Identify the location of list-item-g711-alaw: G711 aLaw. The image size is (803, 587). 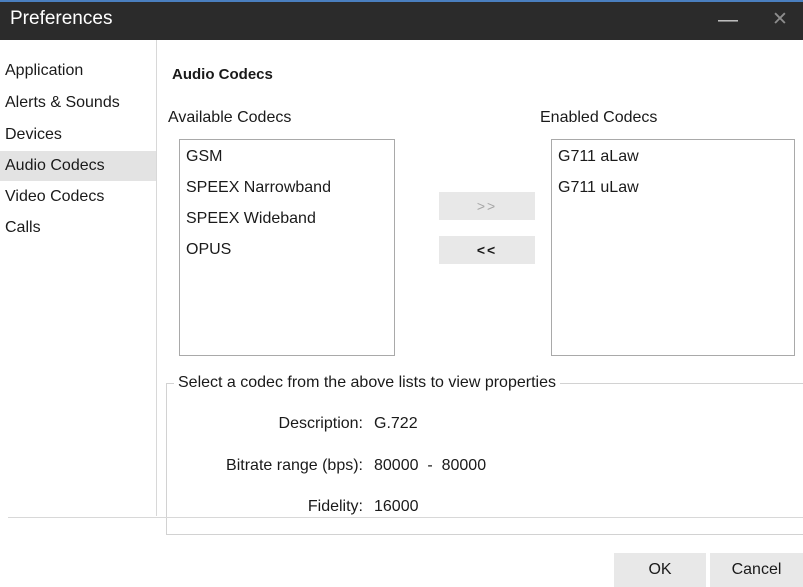
(598, 157).